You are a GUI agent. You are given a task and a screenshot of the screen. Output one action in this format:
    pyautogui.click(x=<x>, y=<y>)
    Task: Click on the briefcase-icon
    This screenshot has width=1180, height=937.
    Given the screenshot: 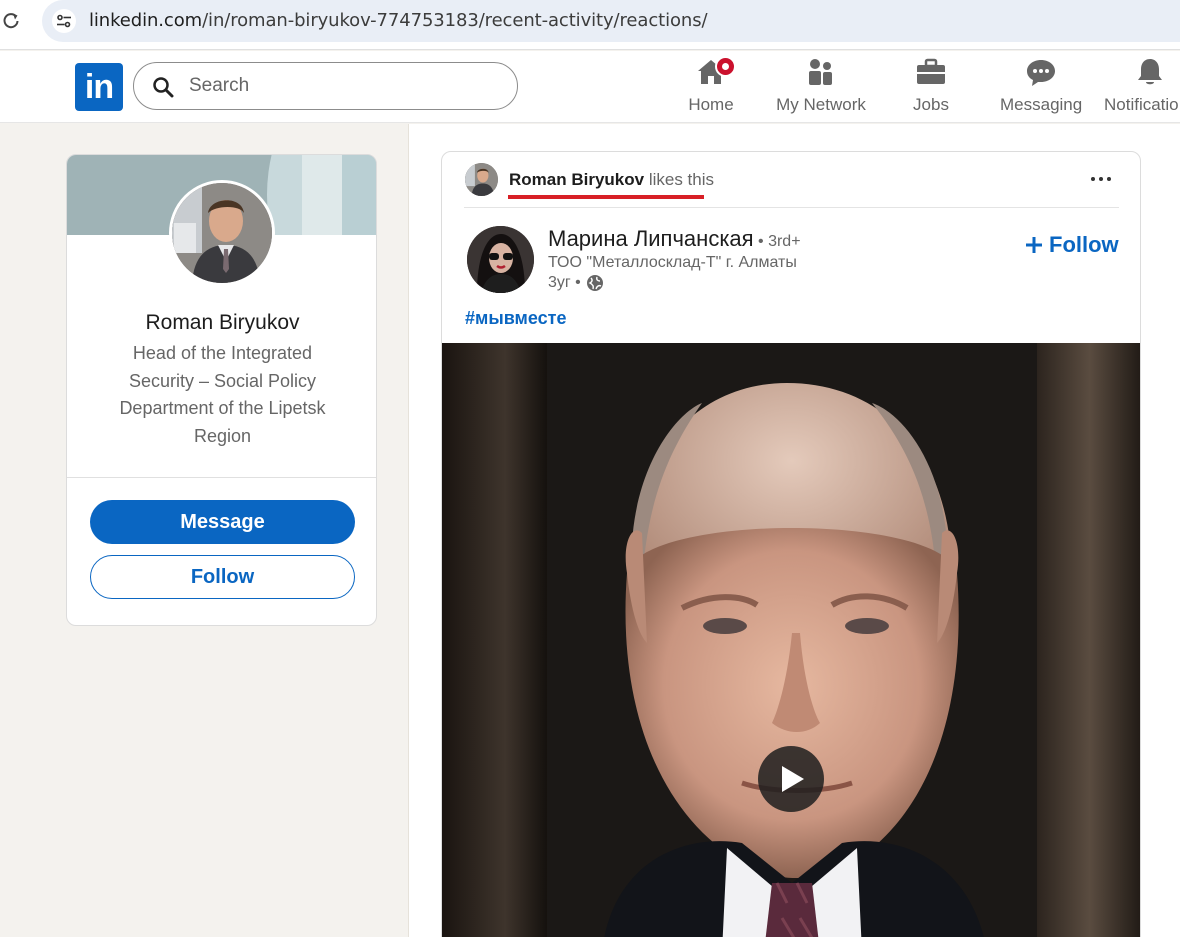 What is the action you would take?
    pyautogui.click(x=931, y=72)
    